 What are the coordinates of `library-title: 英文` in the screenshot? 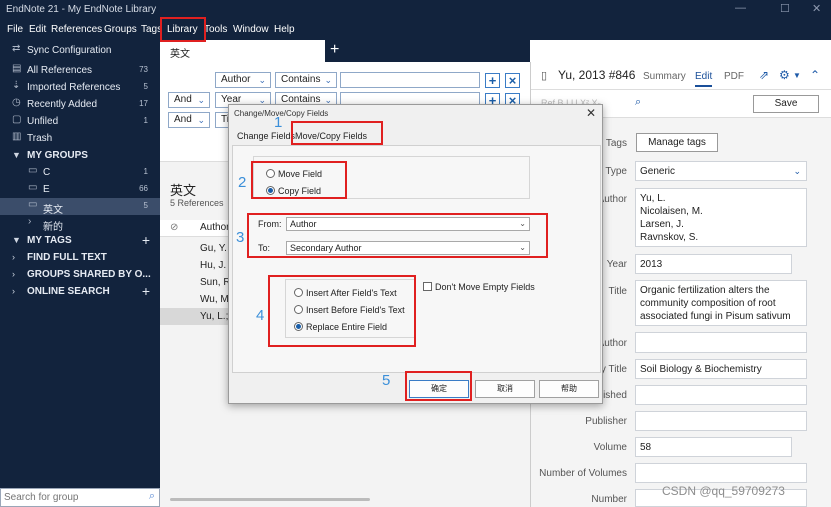 It's located at (183, 190).